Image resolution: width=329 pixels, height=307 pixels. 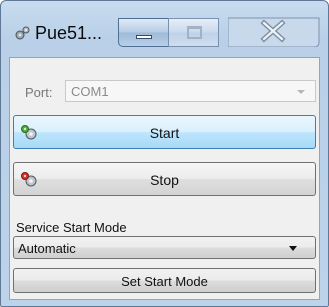 What do you see at coordinates (90, 91) in the screenshot?
I see `port-value: COM1` at bounding box center [90, 91].